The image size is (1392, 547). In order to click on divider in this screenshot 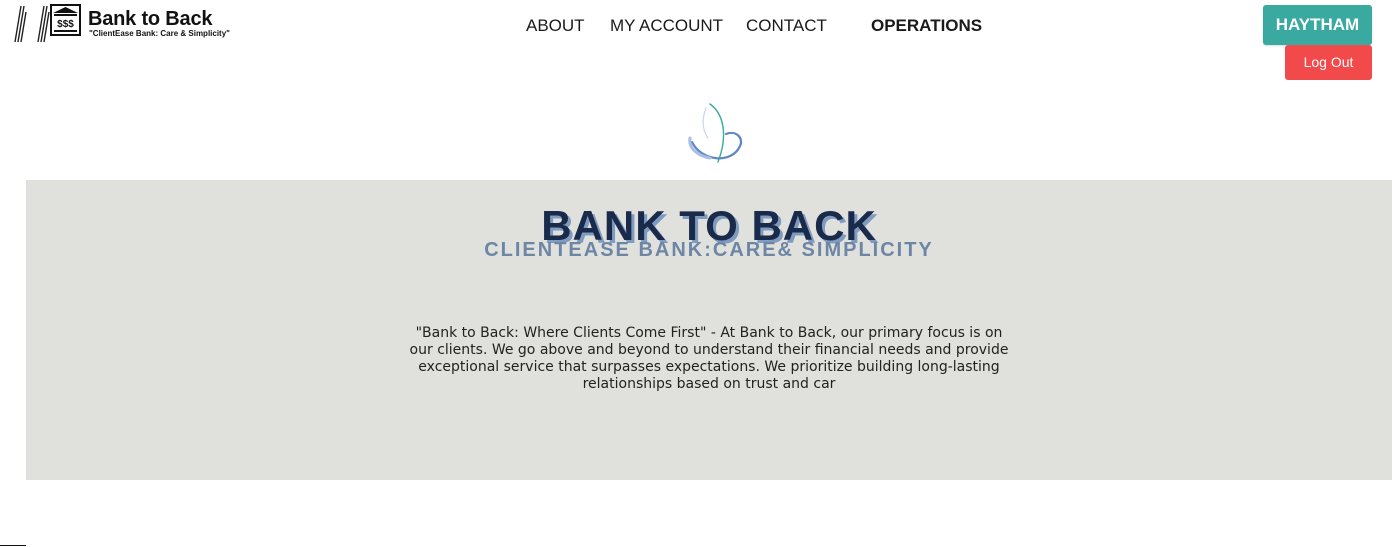, I will do `click(13, 545)`.